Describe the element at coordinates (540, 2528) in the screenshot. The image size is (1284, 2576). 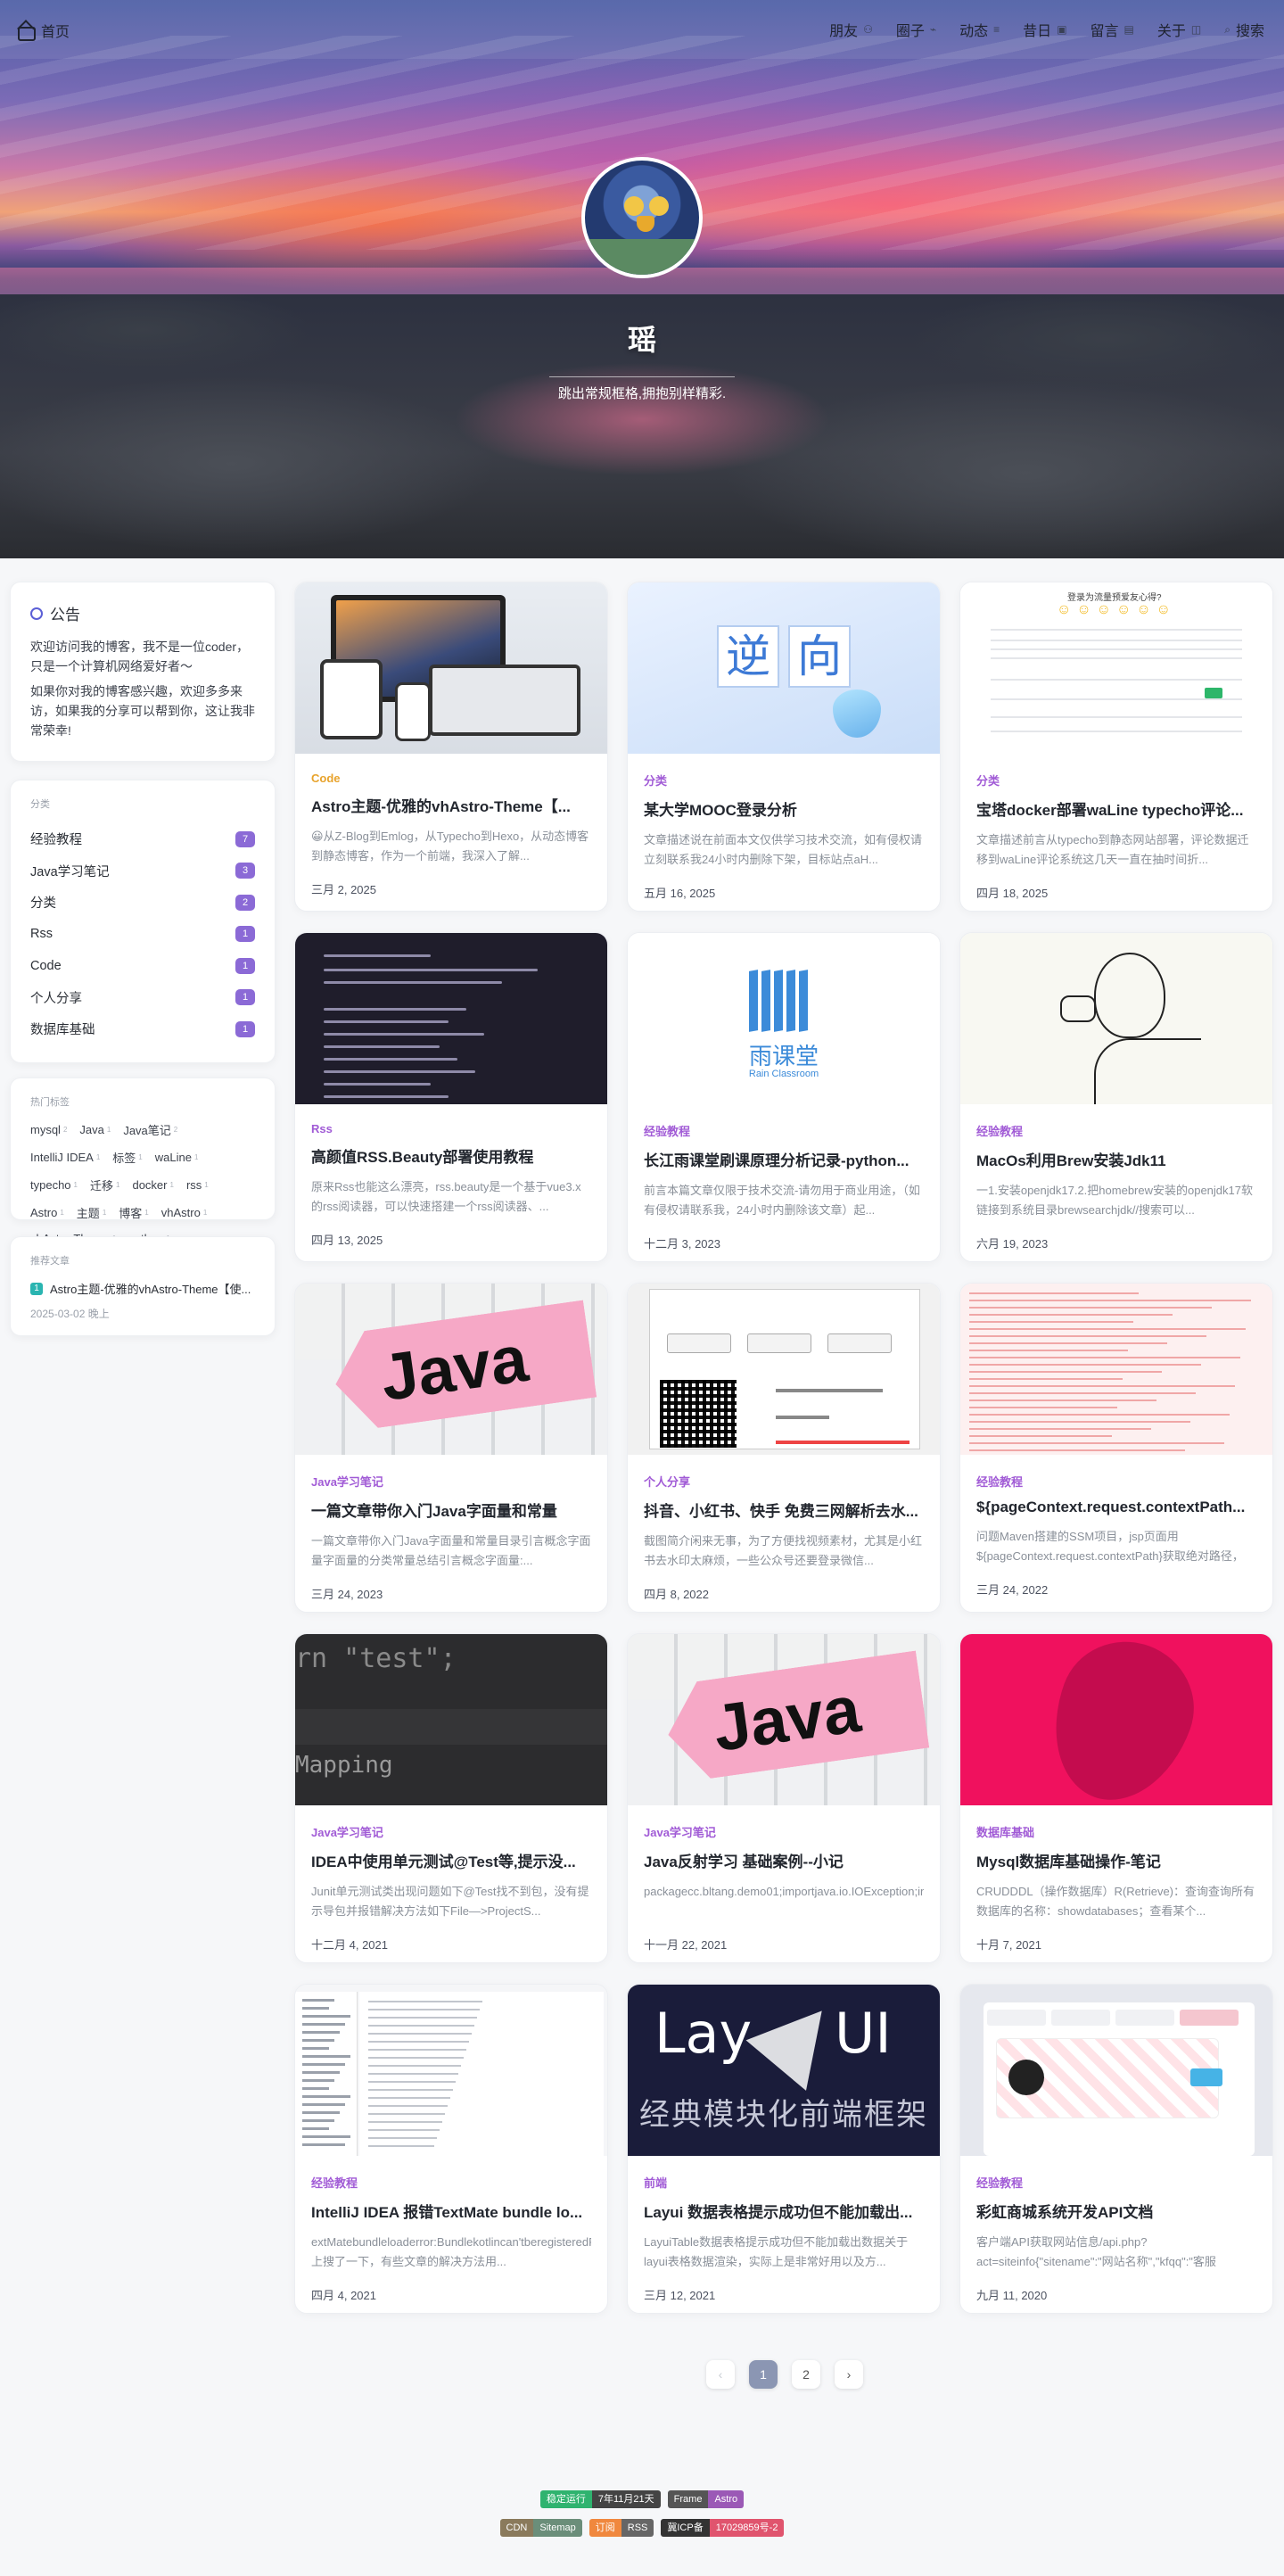
I see `footer-badge: CDN Sitemap` at that location.